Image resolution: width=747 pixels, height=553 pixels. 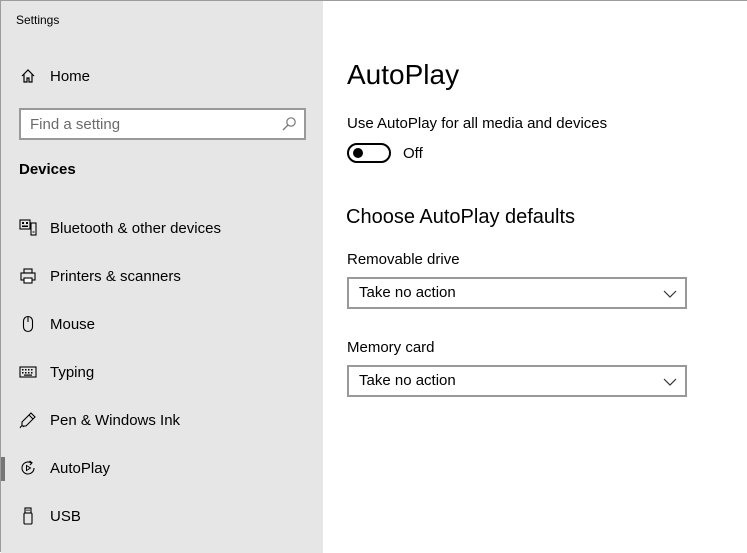 What do you see at coordinates (517, 381) in the screenshot?
I see `memory-card-dropdown: Take no action` at bounding box center [517, 381].